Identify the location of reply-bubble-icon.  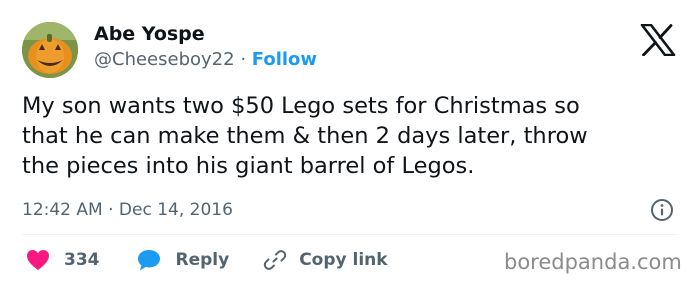
(148, 260).